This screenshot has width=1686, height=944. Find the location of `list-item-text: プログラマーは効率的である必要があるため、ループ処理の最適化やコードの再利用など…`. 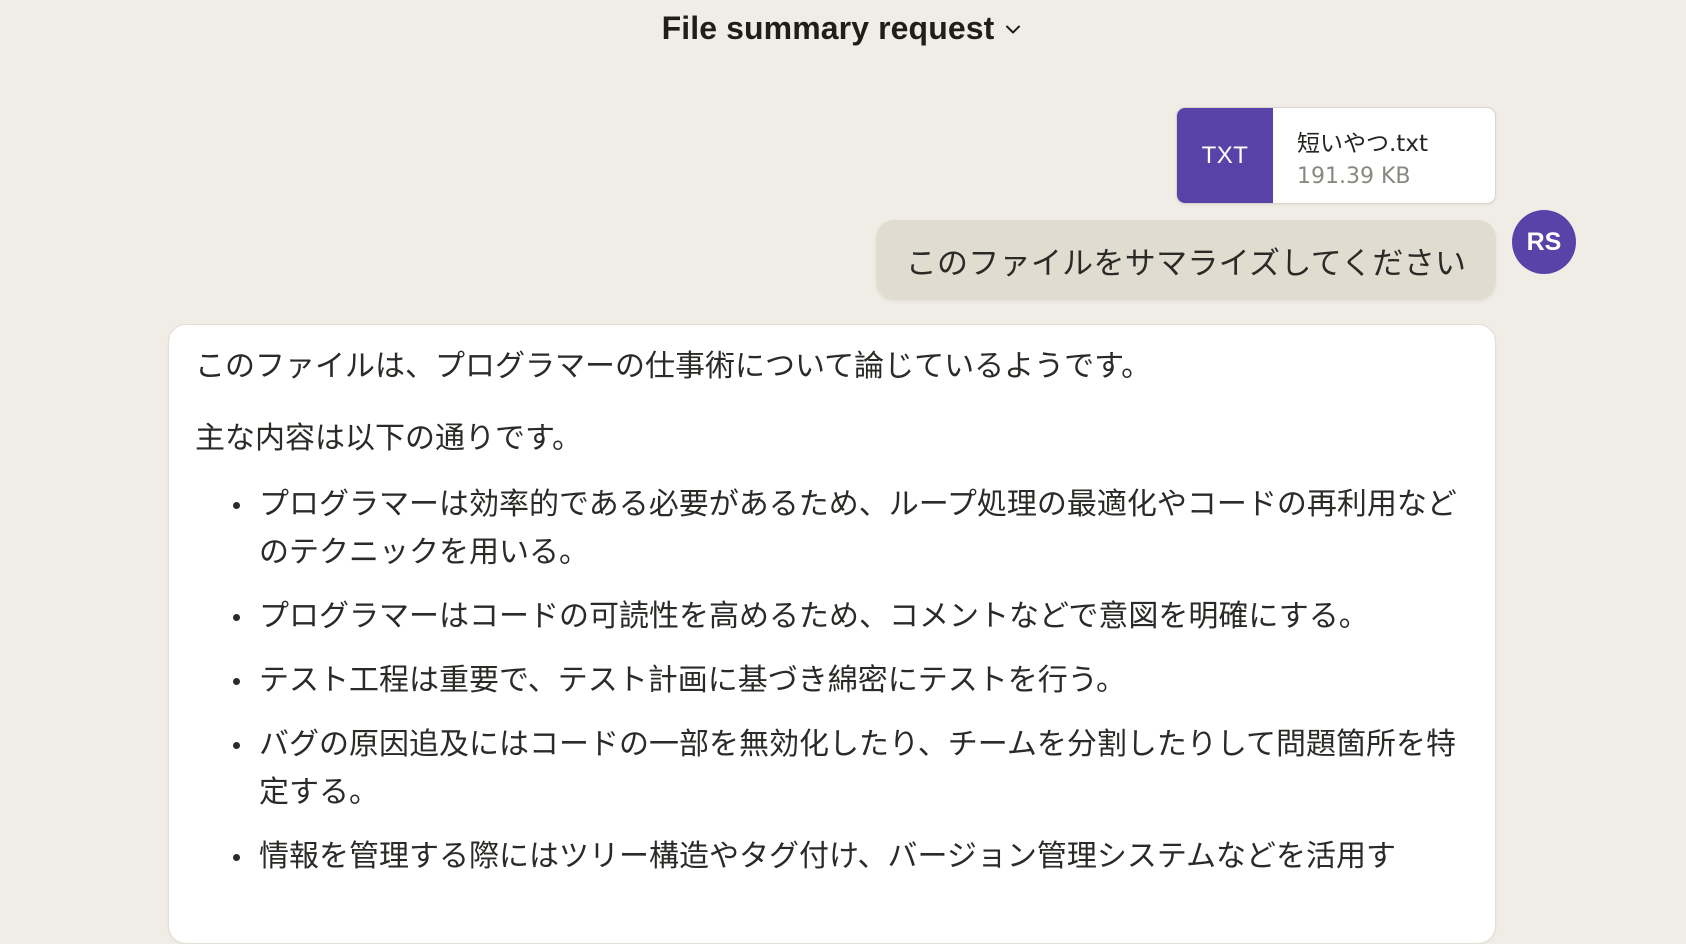

list-item-text: プログラマーは効率的である必要があるため、ループ処理の最適化やコードの再利用など… is located at coordinates (858, 528).